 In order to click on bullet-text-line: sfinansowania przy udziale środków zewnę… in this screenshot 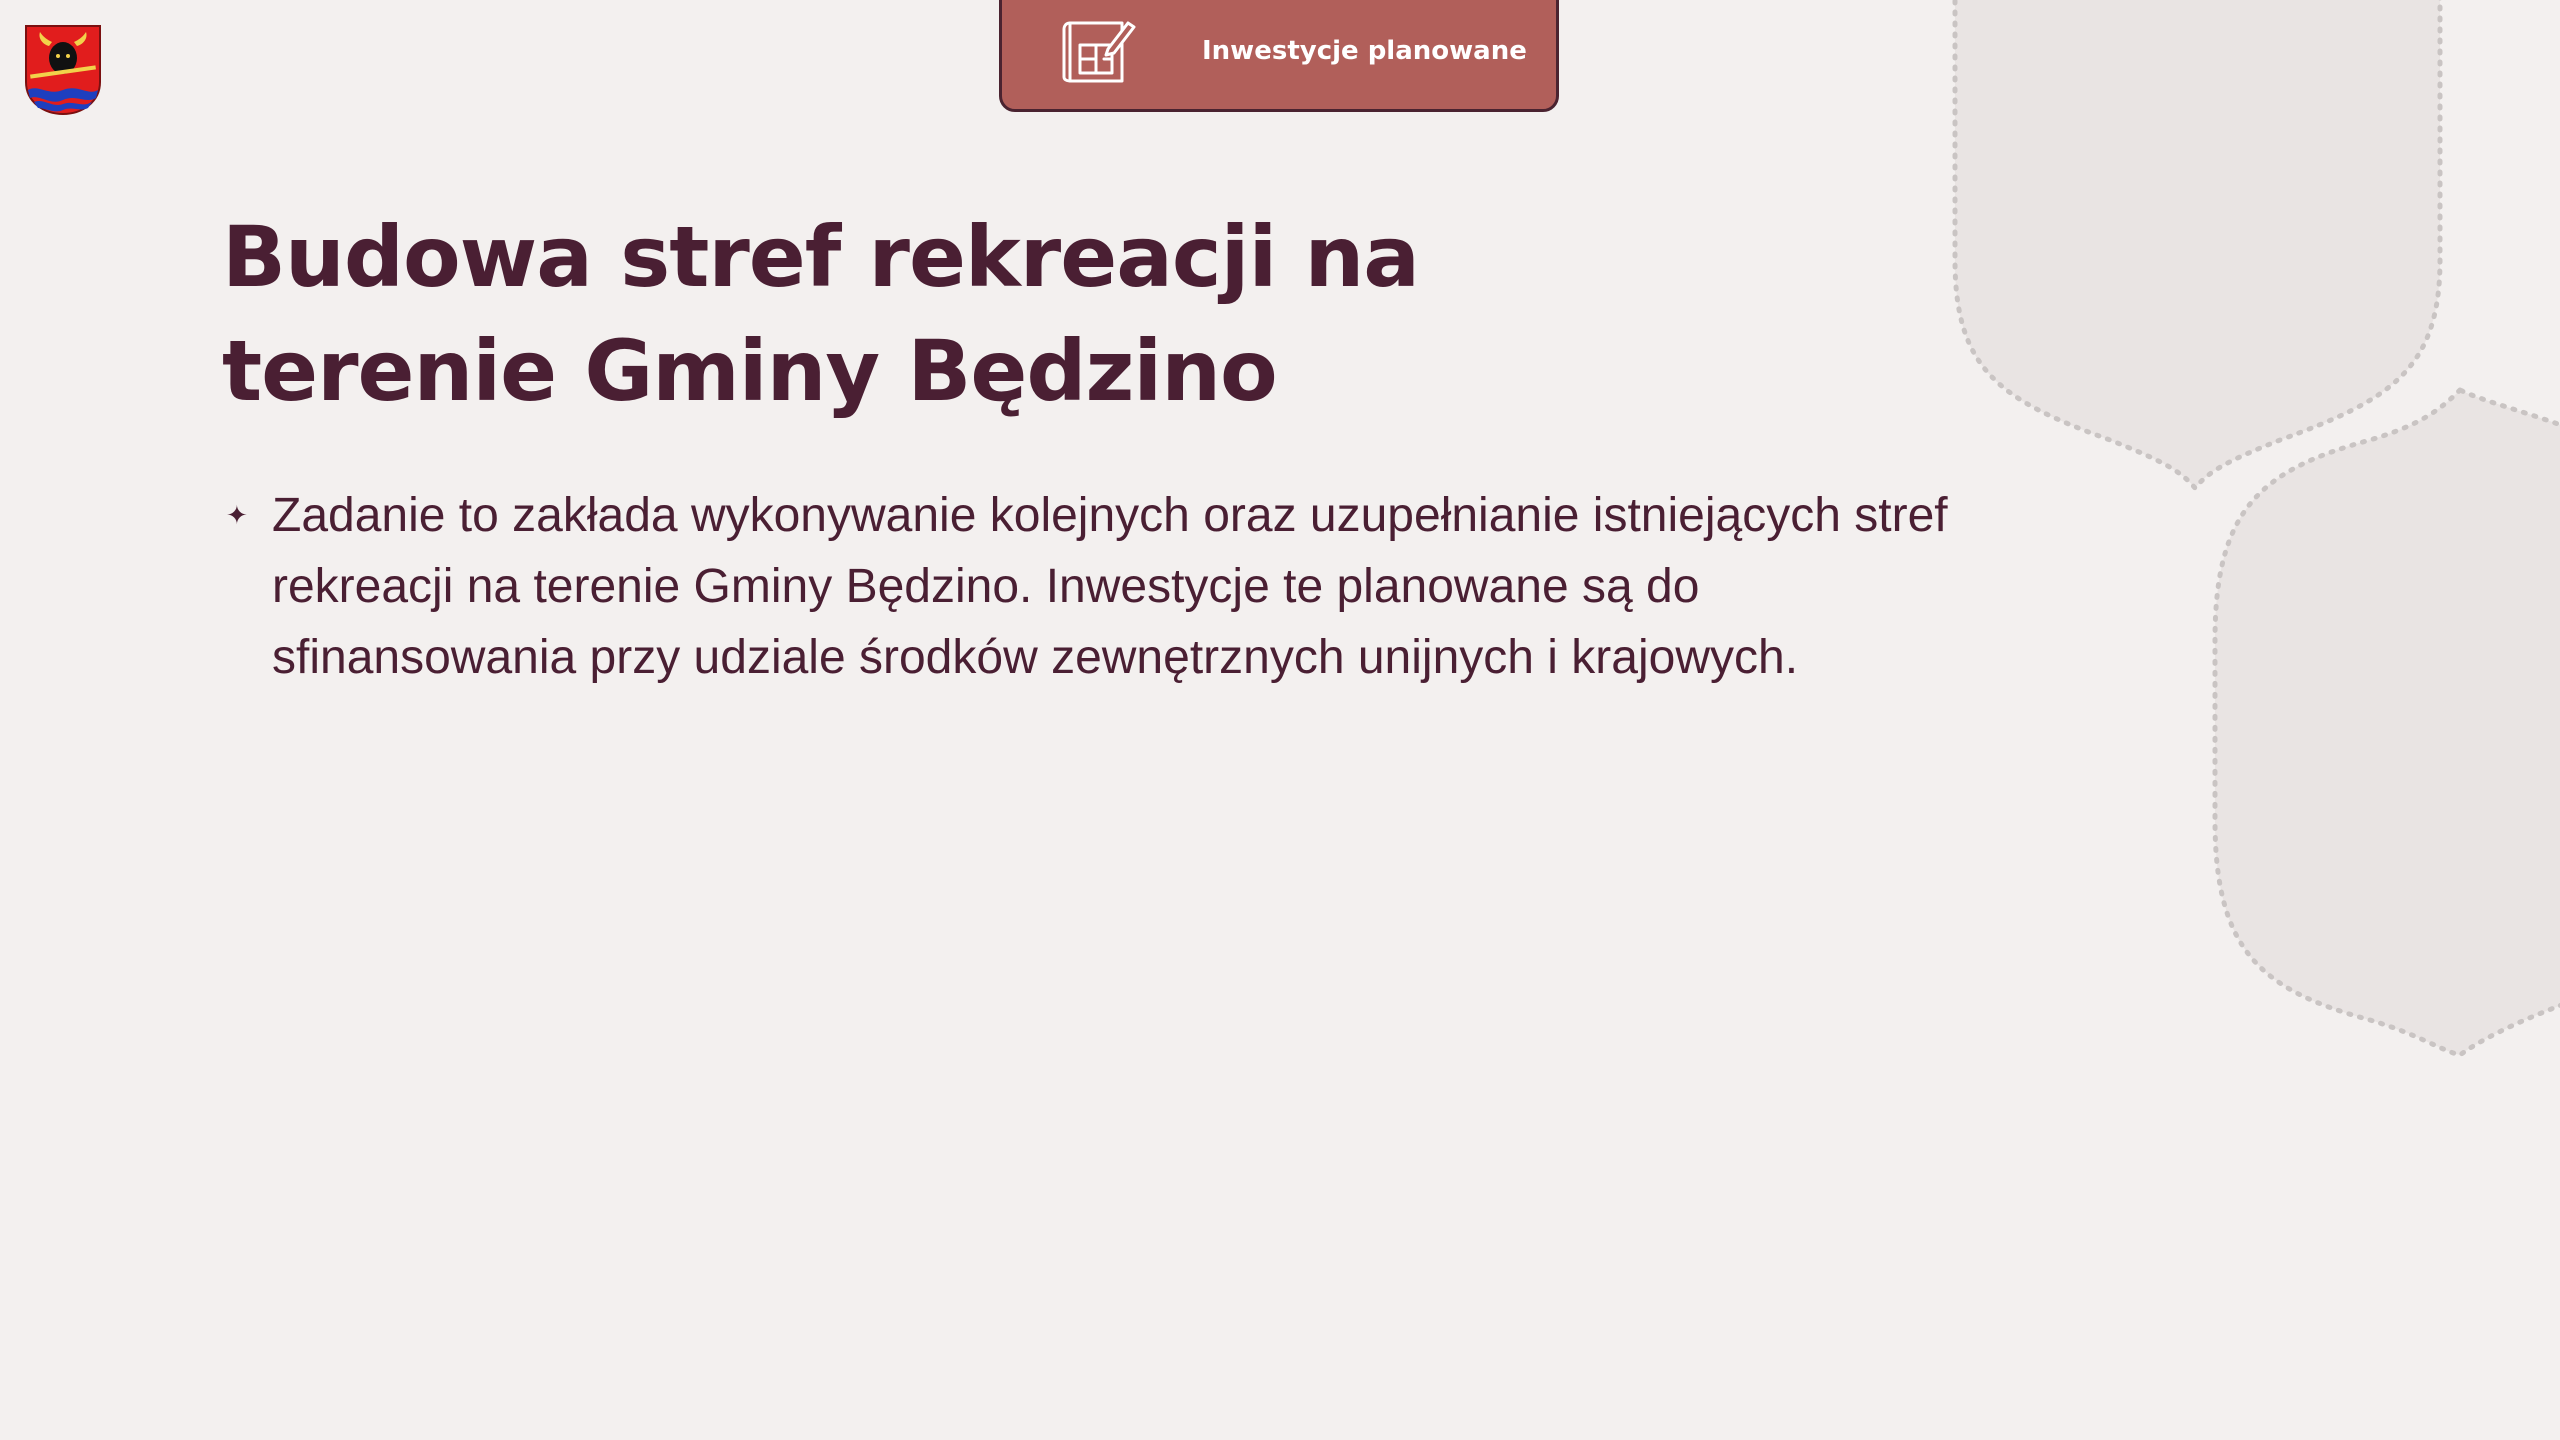, I will do `click(1035, 657)`.